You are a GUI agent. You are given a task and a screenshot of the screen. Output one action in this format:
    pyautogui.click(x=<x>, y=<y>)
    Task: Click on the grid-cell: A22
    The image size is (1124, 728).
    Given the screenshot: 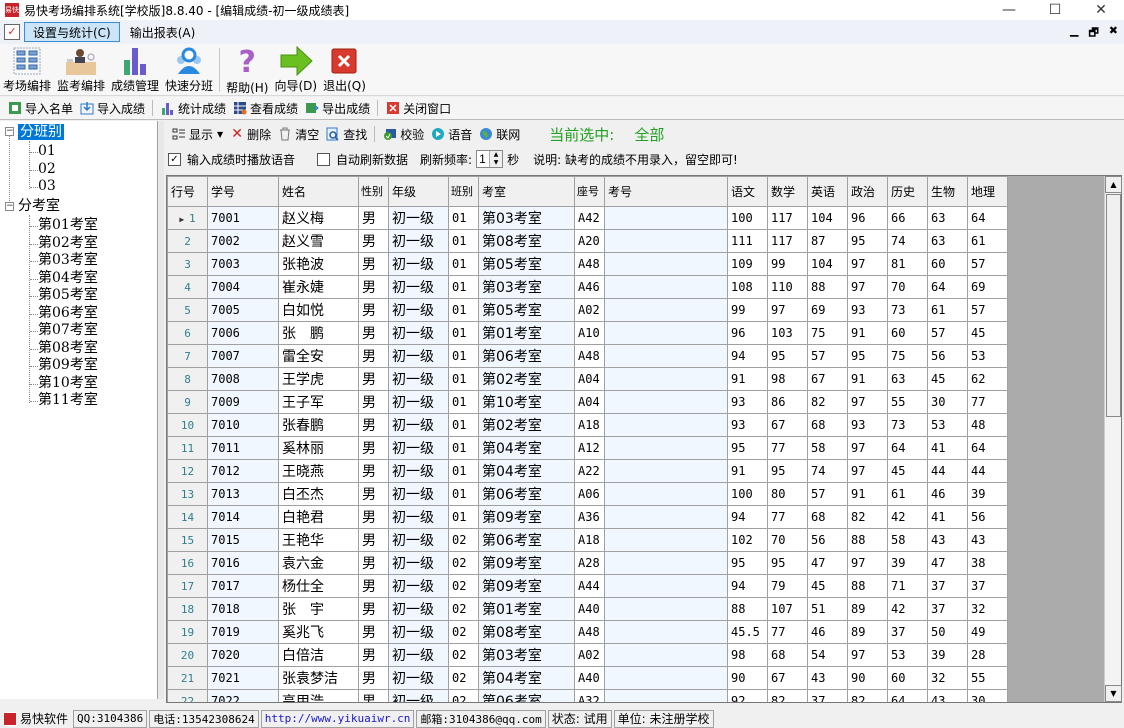 What is the action you would take?
    pyautogui.click(x=589, y=471)
    